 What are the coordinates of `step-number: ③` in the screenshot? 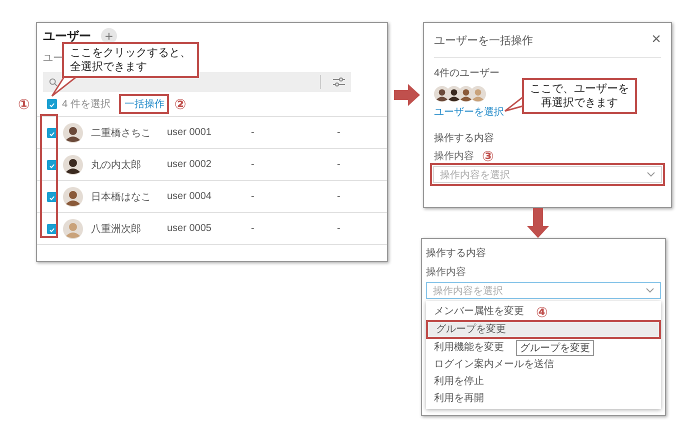 It's located at (488, 156).